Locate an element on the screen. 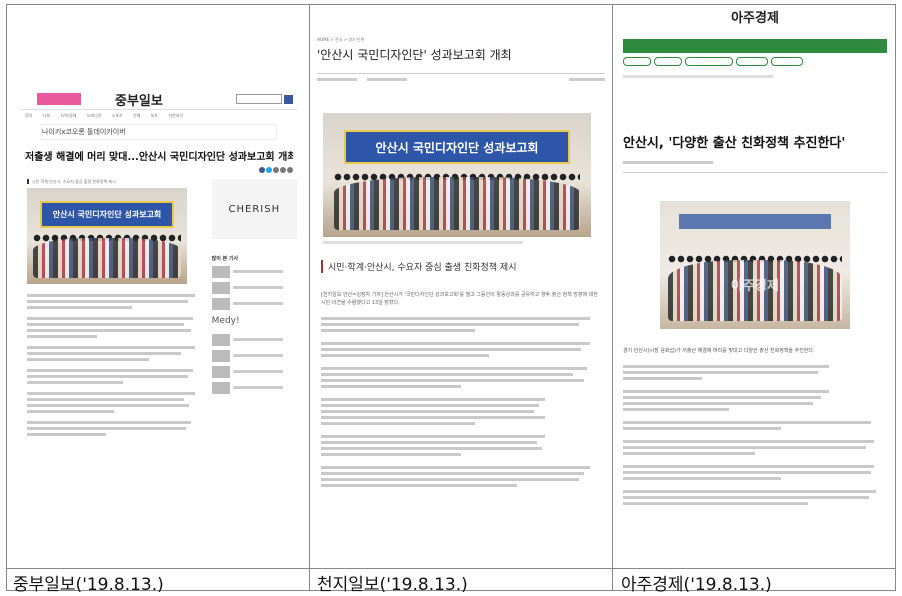 This screenshot has width=902, height=596. email-icon is located at coordinates (290, 170).